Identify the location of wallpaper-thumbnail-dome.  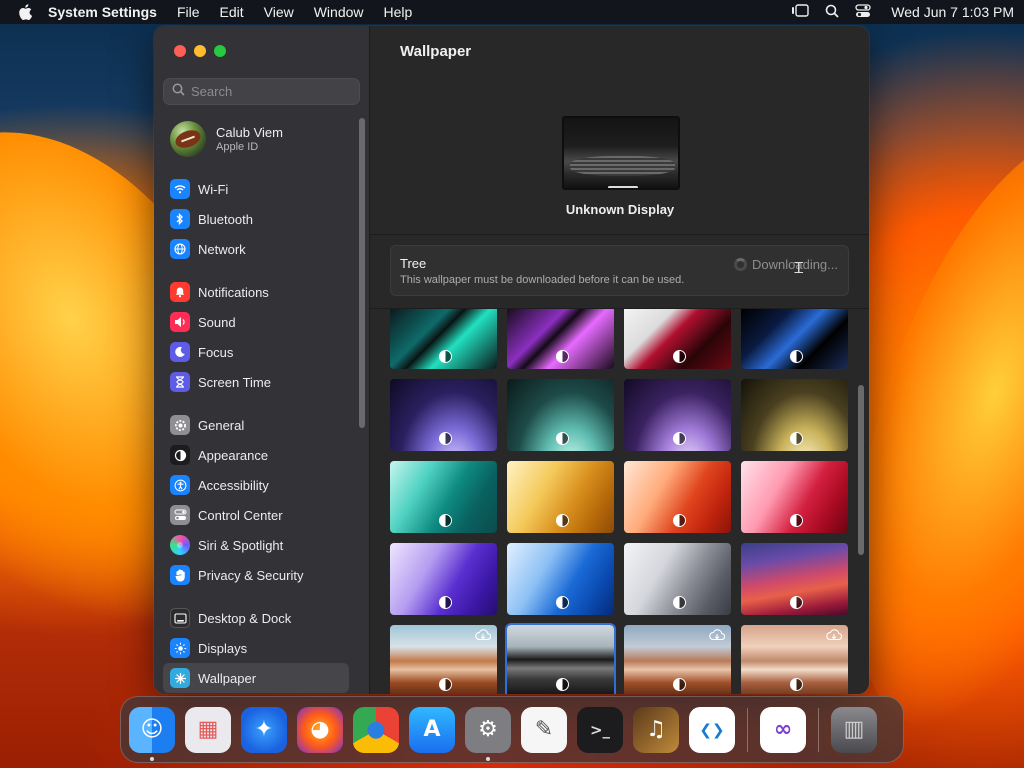
(794, 659).